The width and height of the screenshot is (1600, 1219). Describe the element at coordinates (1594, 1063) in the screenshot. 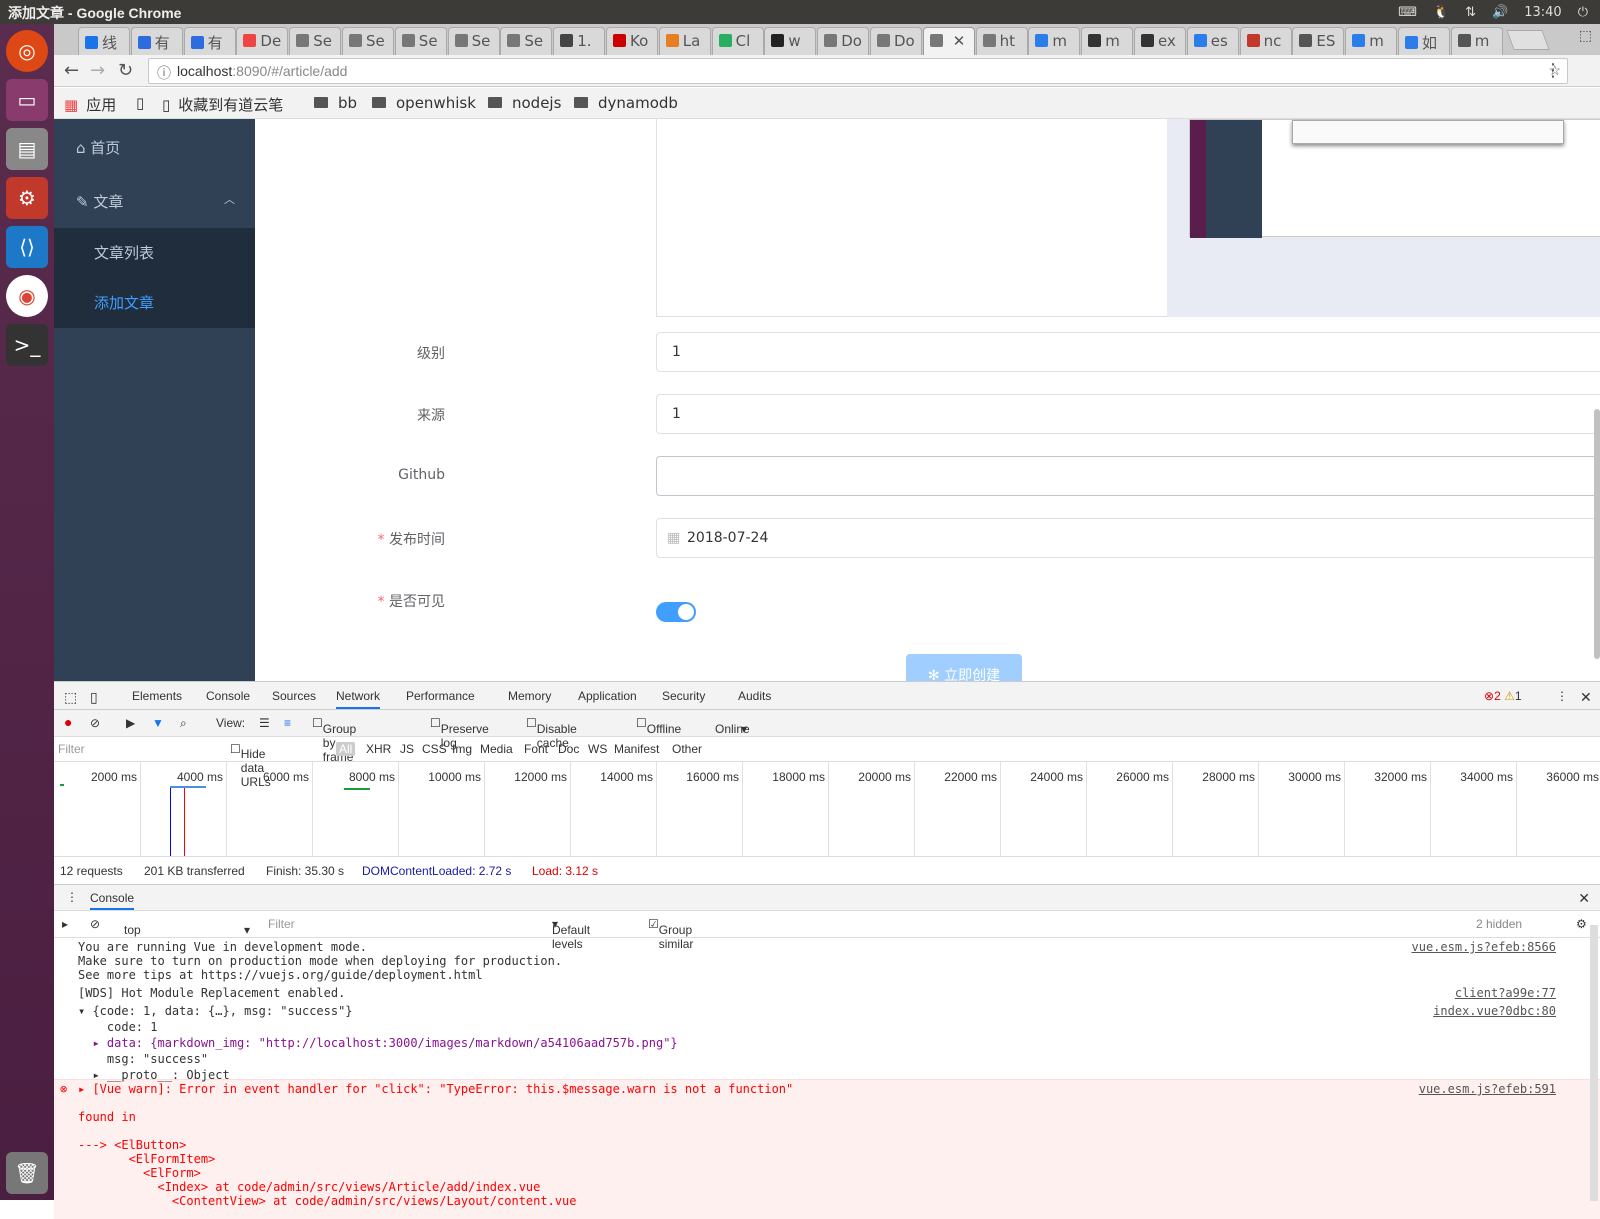

I see `console-scrollbar` at that location.